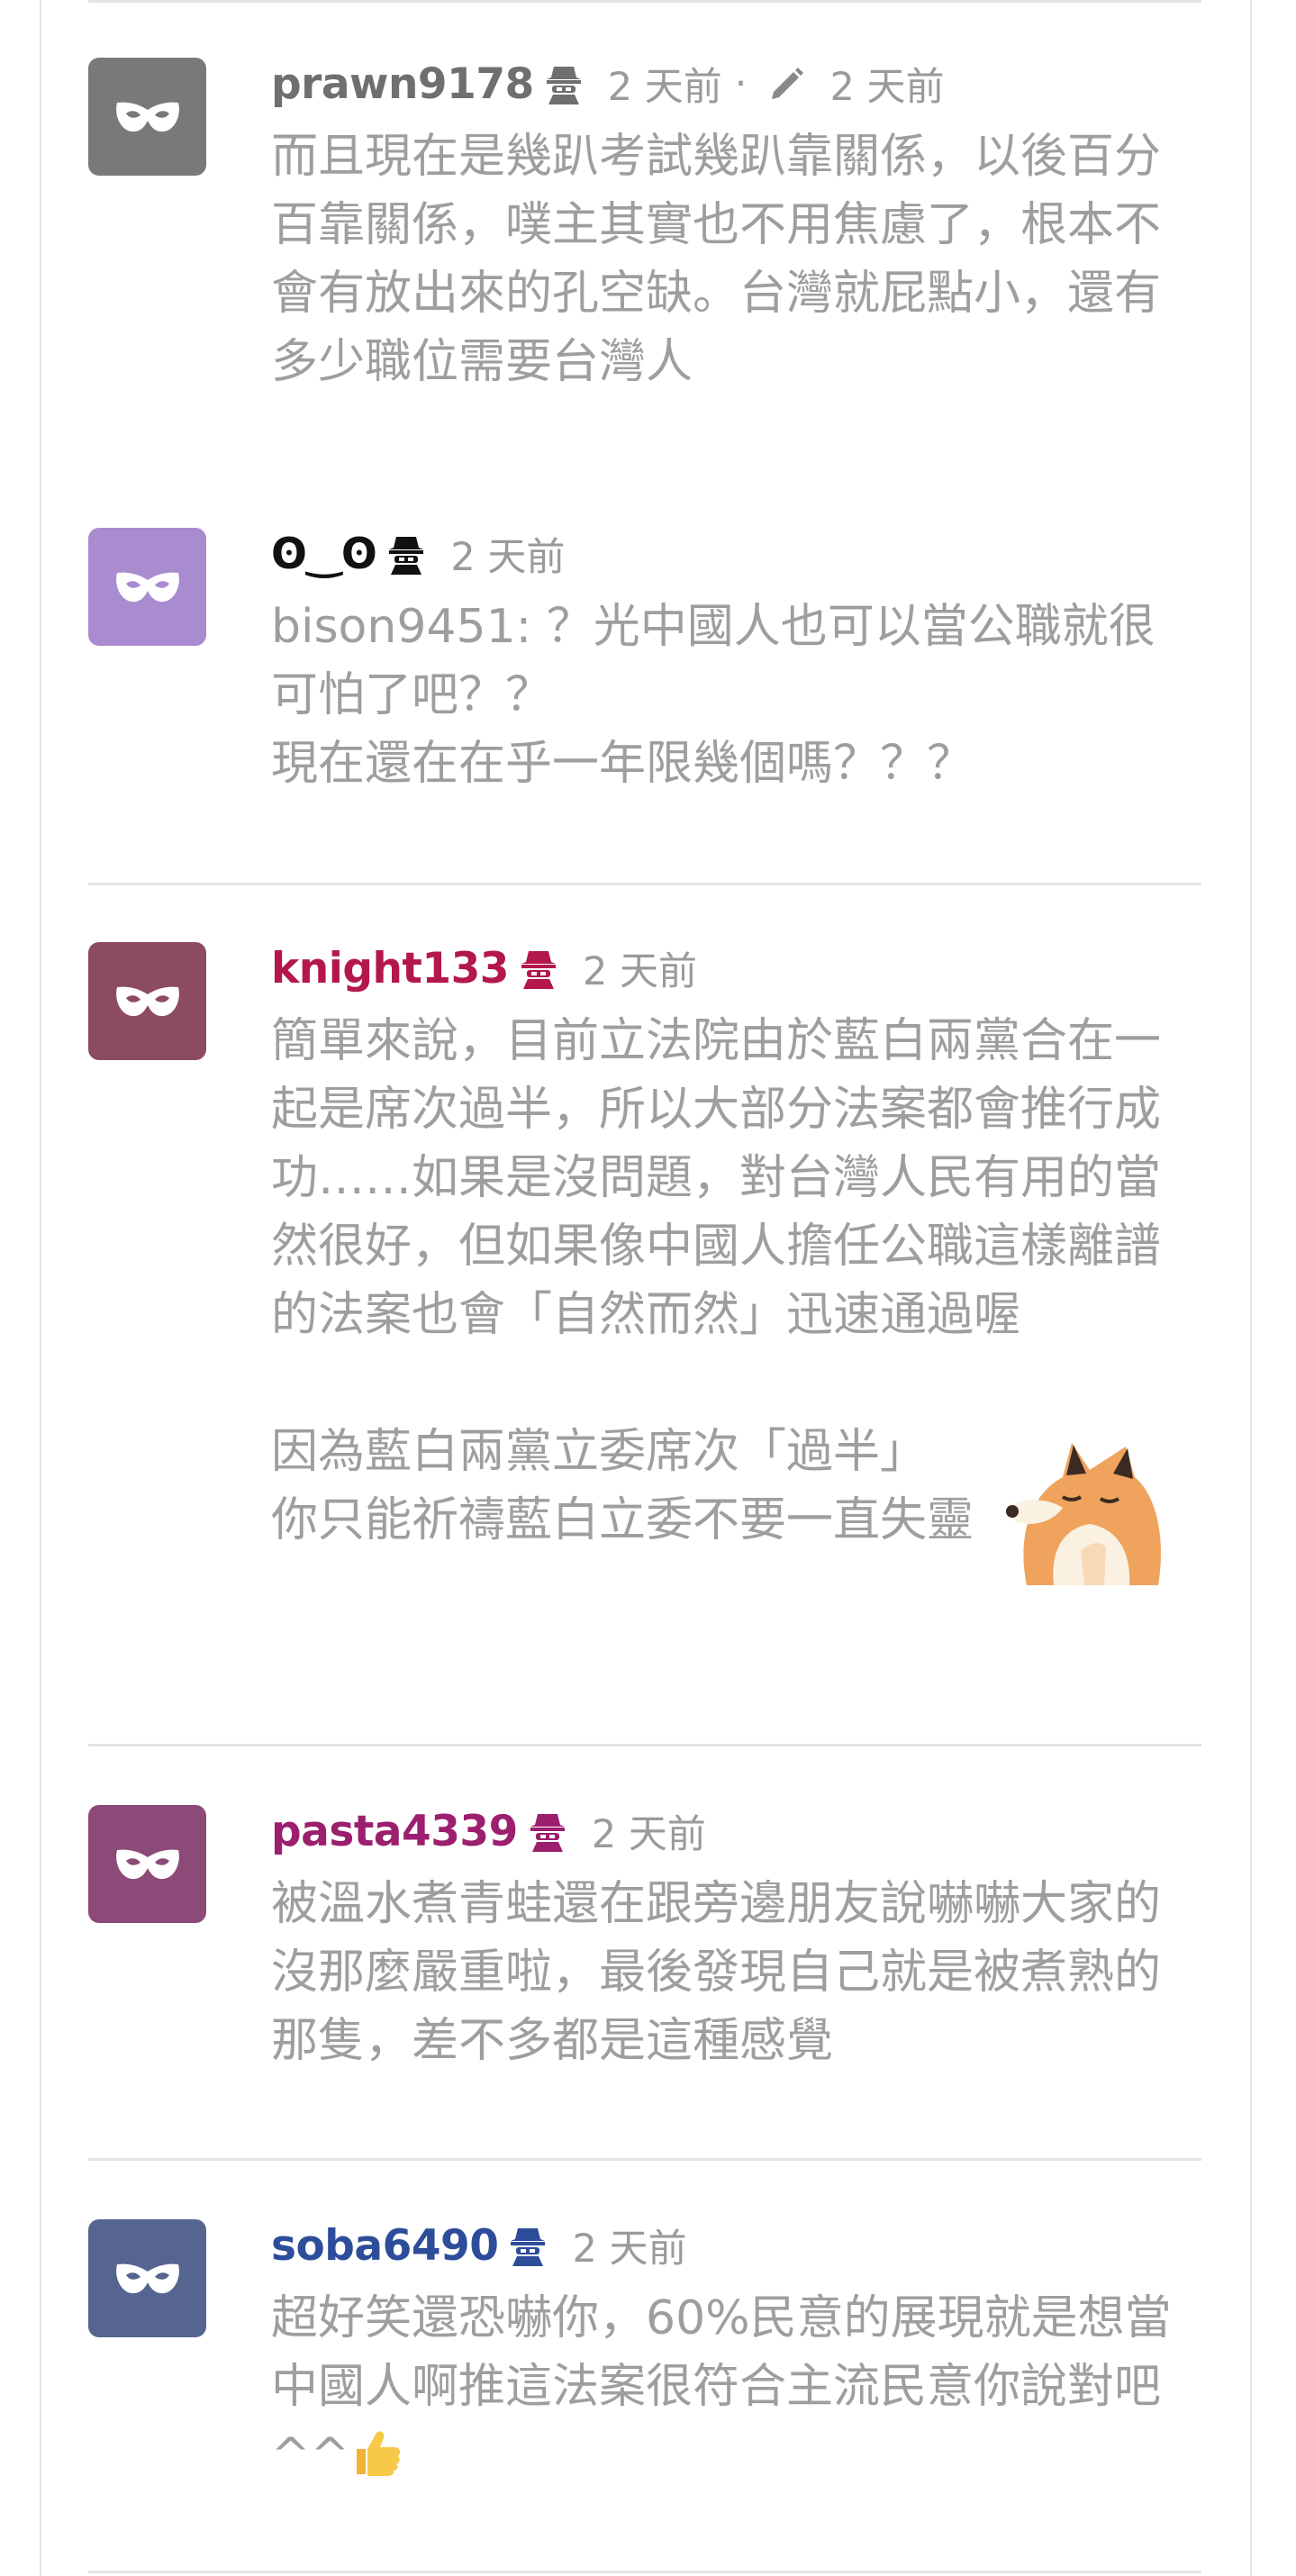 This screenshot has width=1296, height=2576. I want to click on pencil-icon, so click(787, 84).